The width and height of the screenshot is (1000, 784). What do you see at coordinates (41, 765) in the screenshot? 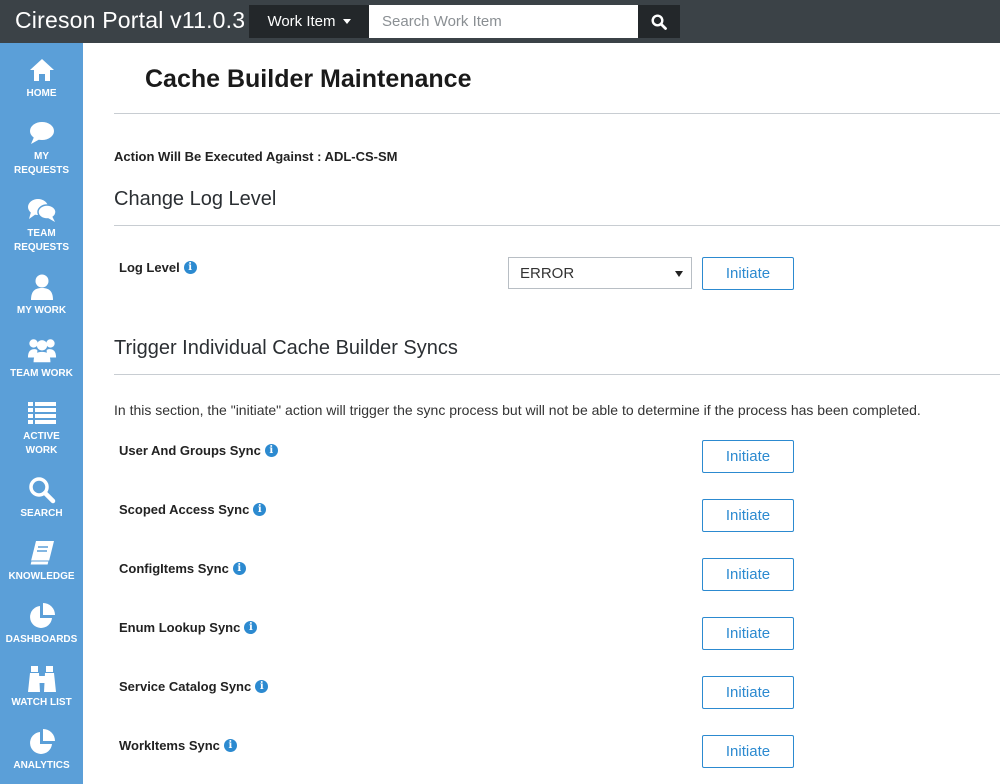
I see `sidebar-item-label: ANALYTICS` at bounding box center [41, 765].